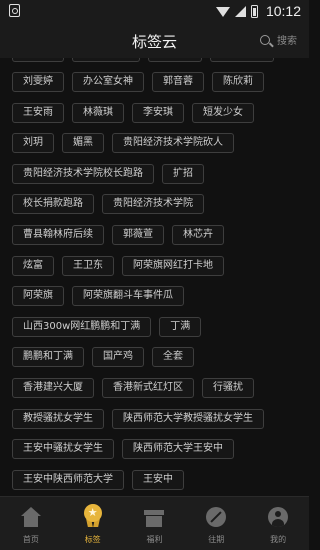 This screenshot has width=320, height=550. What do you see at coordinates (30, 539) in the screenshot?
I see `tab-label: 首页` at bounding box center [30, 539].